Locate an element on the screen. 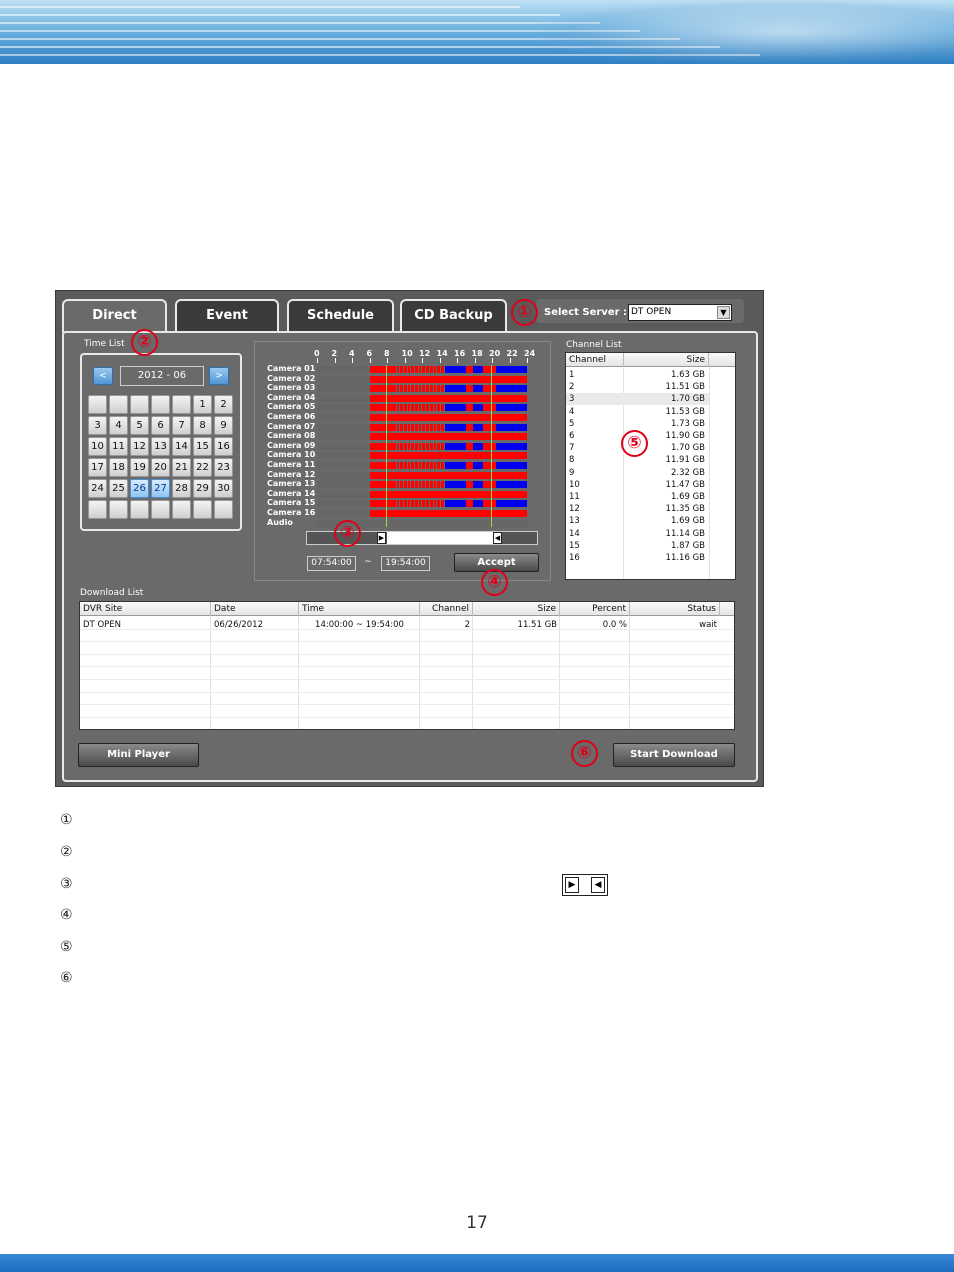 Image resolution: width=954 pixels, height=1272 pixels. channel-number: 5 is located at coordinates (594, 424).